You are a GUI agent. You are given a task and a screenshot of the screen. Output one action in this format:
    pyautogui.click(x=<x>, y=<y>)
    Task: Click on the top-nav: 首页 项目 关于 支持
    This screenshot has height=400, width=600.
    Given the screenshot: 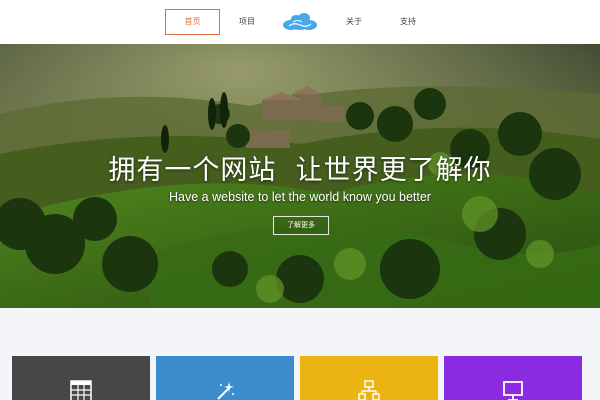 What is the action you would take?
    pyautogui.click(x=300, y=22)
    